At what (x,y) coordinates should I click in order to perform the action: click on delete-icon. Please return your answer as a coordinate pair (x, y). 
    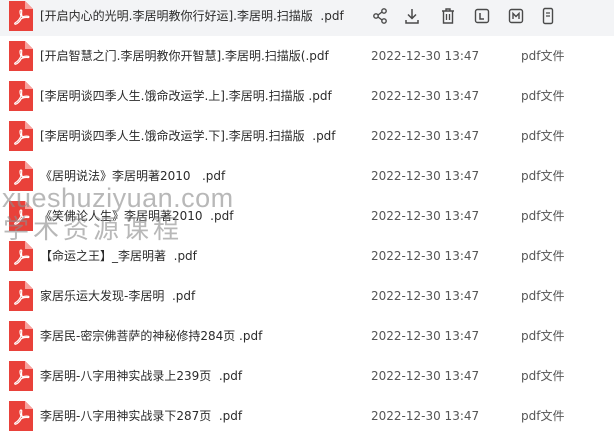
    Looking at the image, I should click on (448, 16).